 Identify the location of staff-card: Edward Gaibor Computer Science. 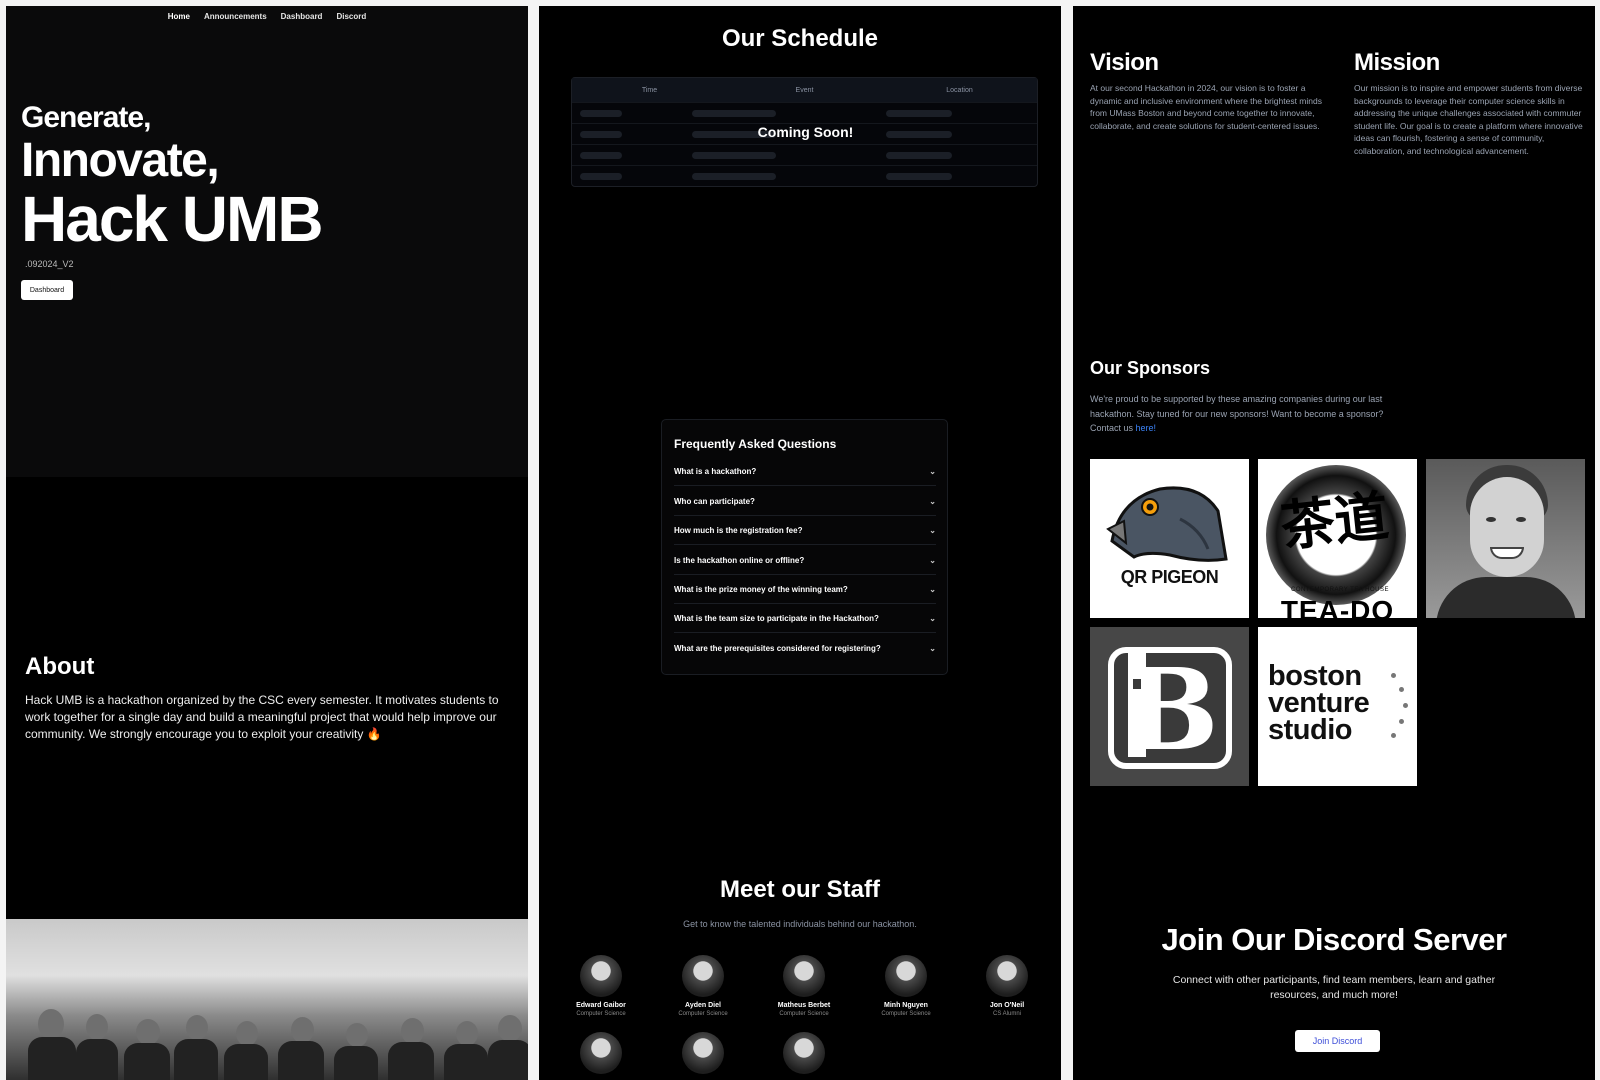
(601, 986).